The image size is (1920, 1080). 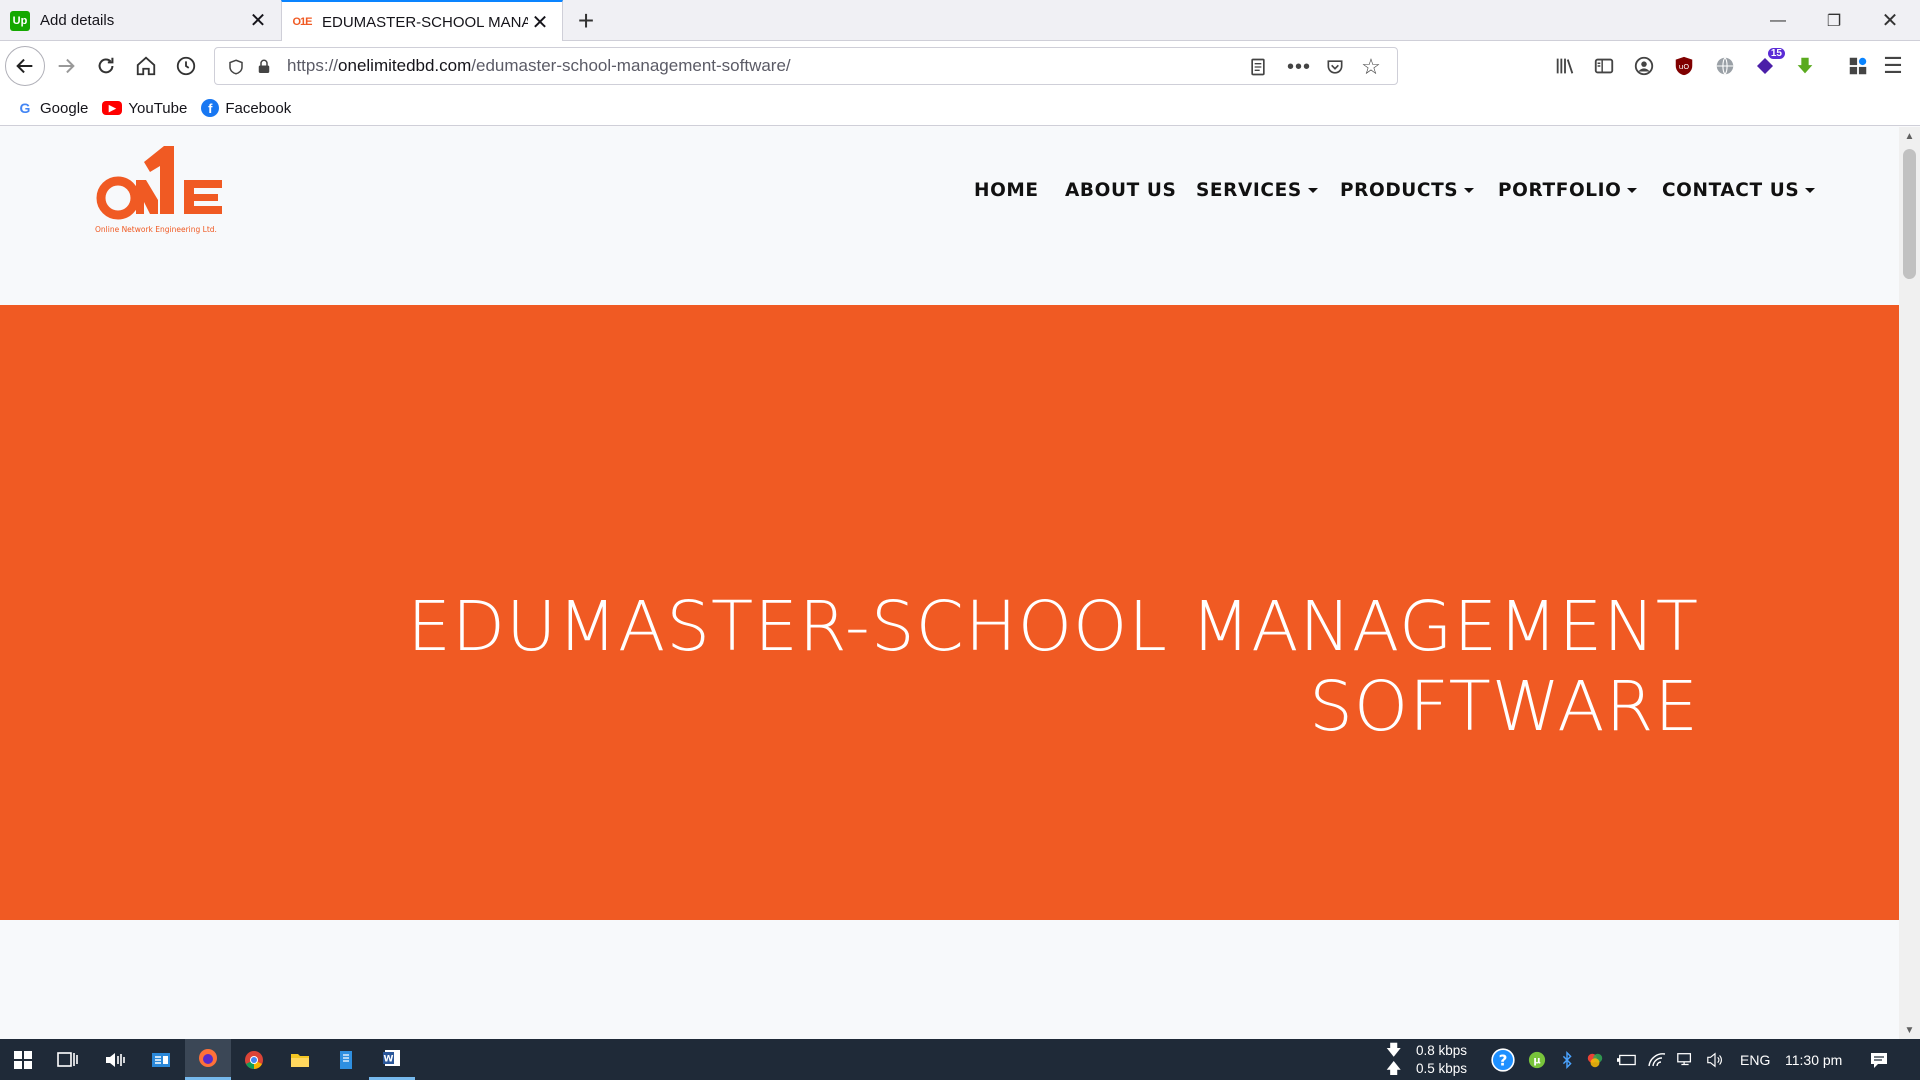 What do you see at coordinates (960, 108) in the screenshot?
I see `bookmarks-toolbar: G Google ▶ YouTube f Facebook` at bounding box center [960, 108].